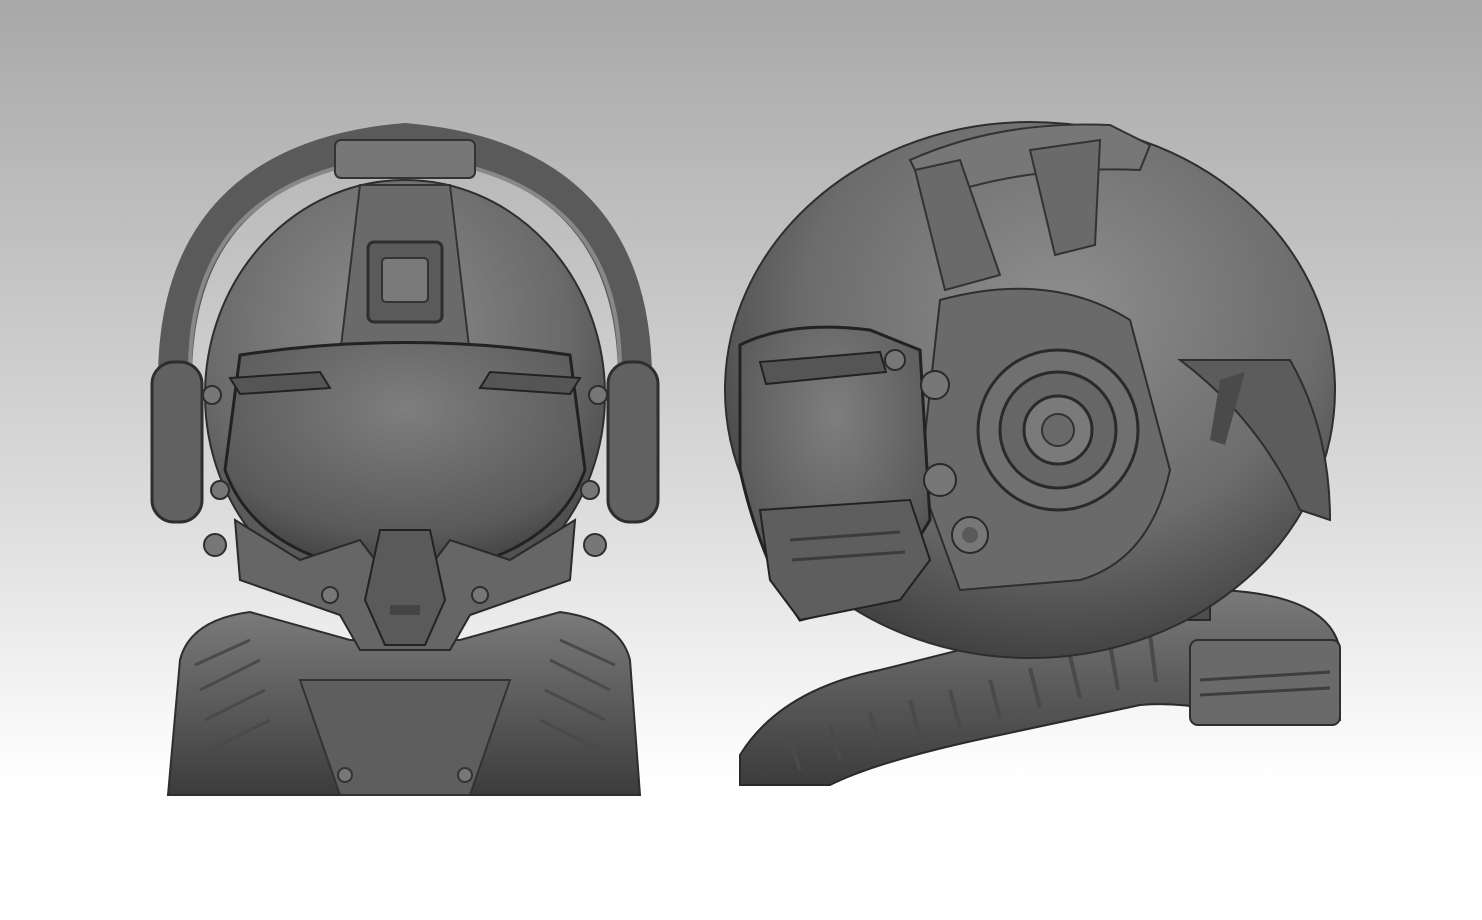 The height and width of the screenshot is (920, 1482). I want to click on side-face-bolt-inner, so click(970, 535).